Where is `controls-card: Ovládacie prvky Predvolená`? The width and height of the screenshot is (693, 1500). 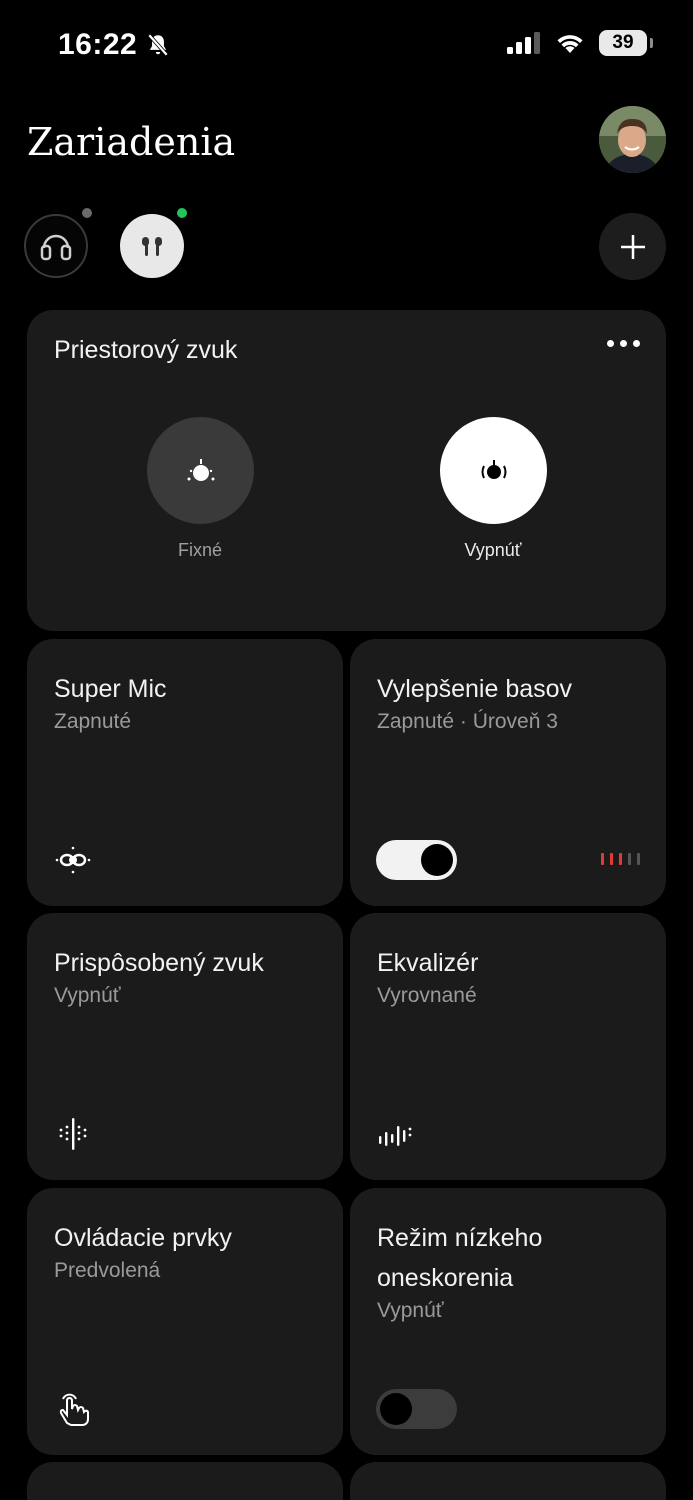
controls-card: Ovládacie prvky Predvolená is located at coordinates (185, 1321).